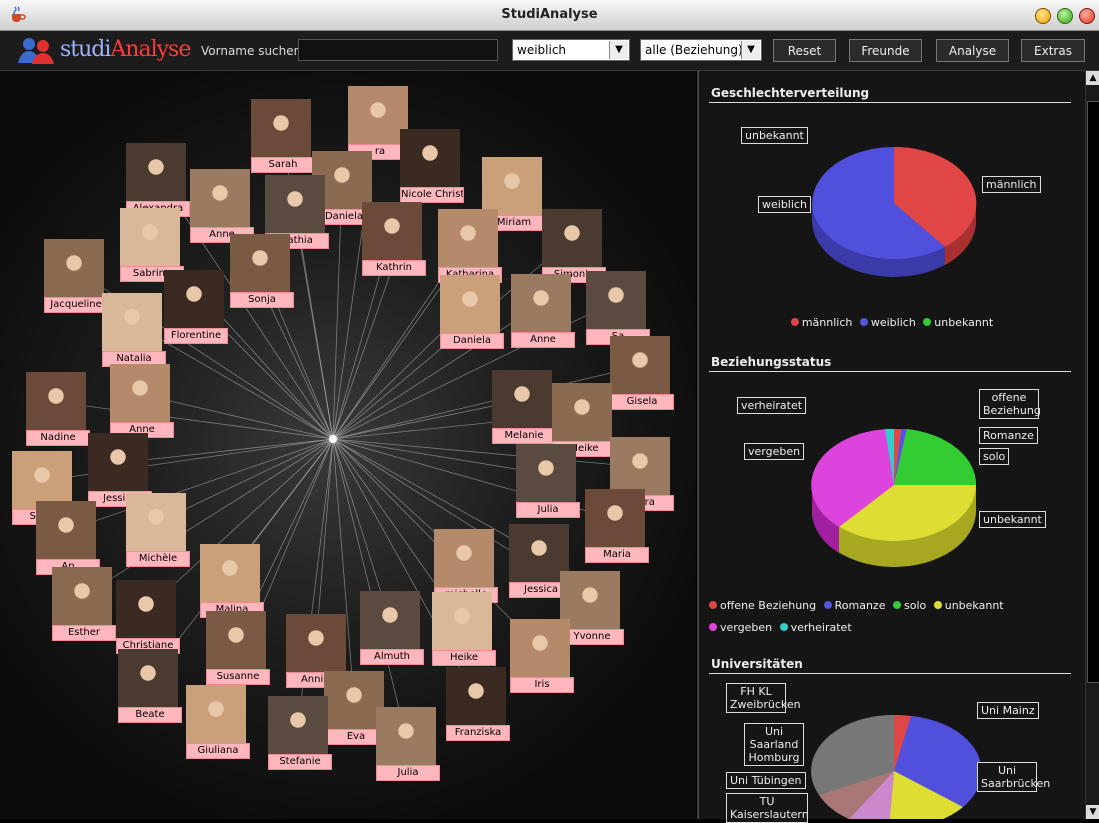 The image size is (1099, 823). What do you see at coordinates (232, 581) in the screenshot?
I see `person-node: Malina` at bounding box center [232, 581].